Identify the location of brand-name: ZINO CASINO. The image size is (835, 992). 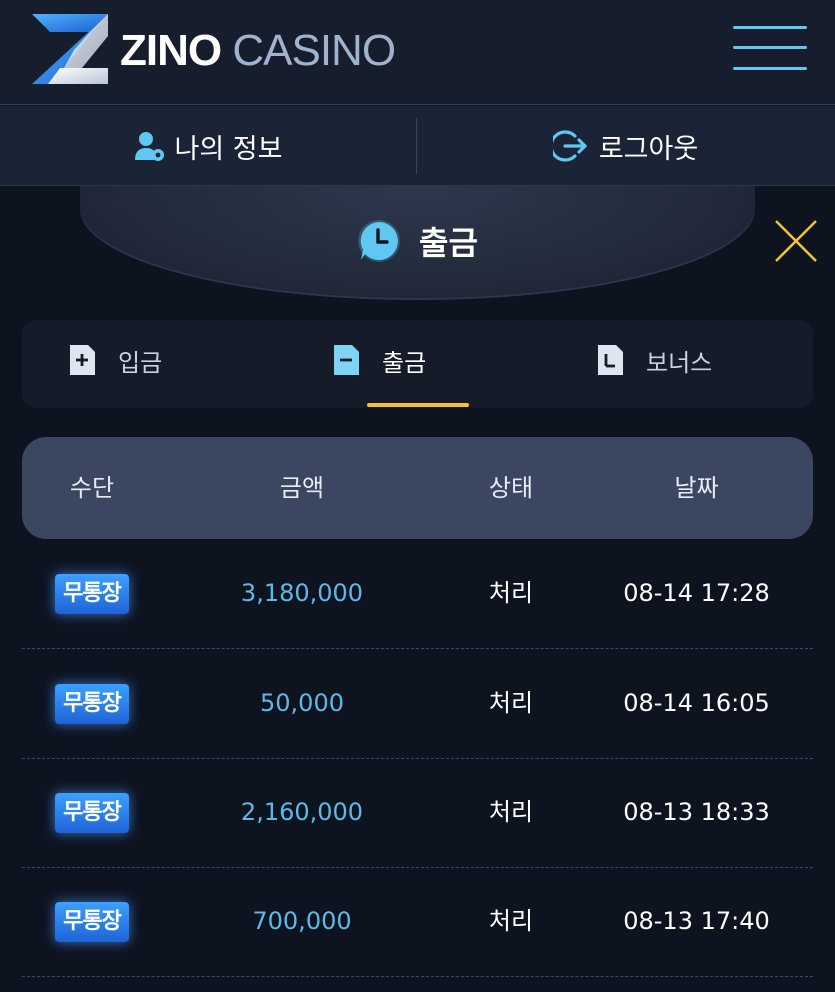
(258, 50).